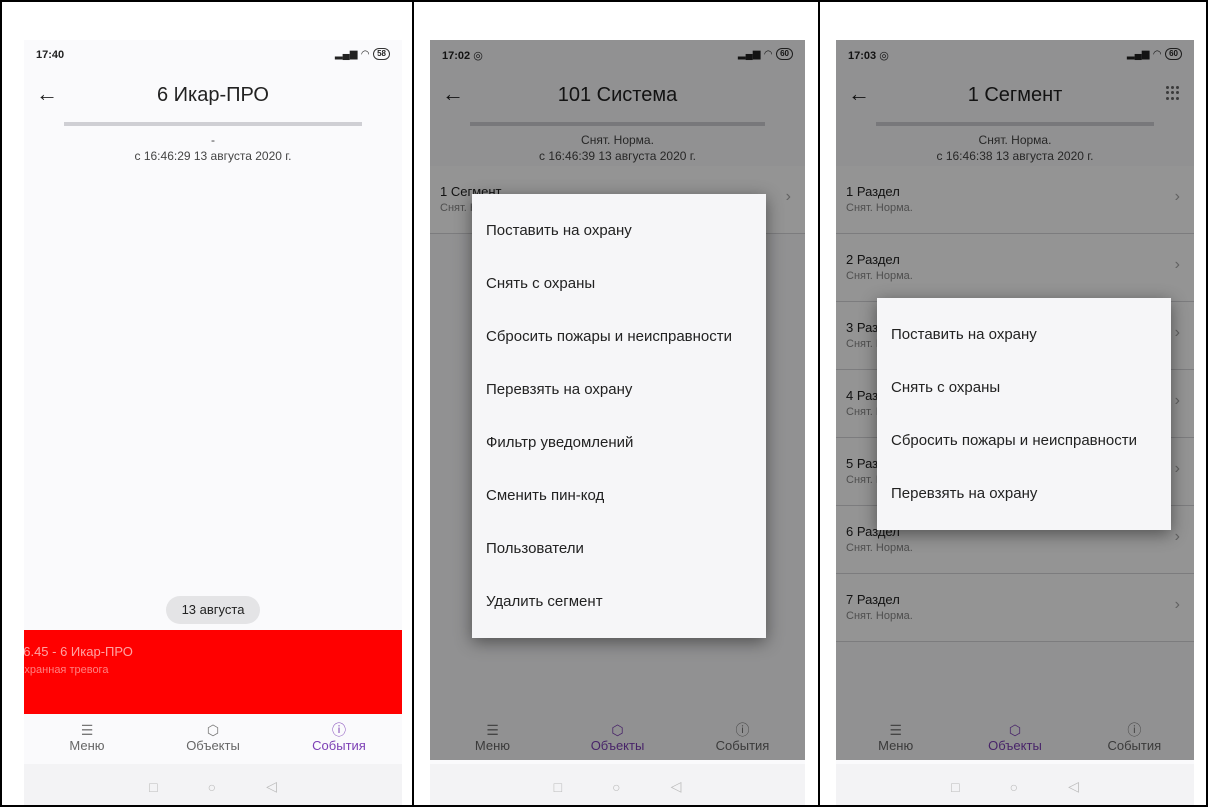 The image size is (1208, 807). I want to click on tab-objects: ⬡ Объекты, so click(213, 739).